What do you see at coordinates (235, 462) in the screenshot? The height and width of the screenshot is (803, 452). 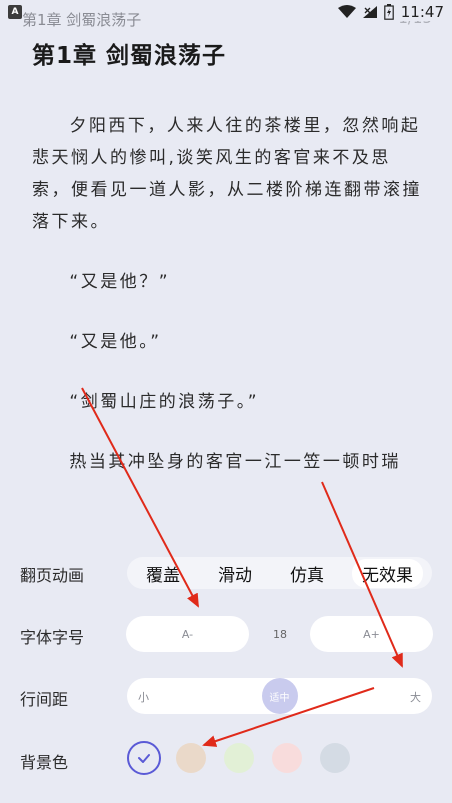 I see `paragraph-partial: 热当其冲坠身的客官一江一笠一顿时瑞` at bounding box center [235, 462].